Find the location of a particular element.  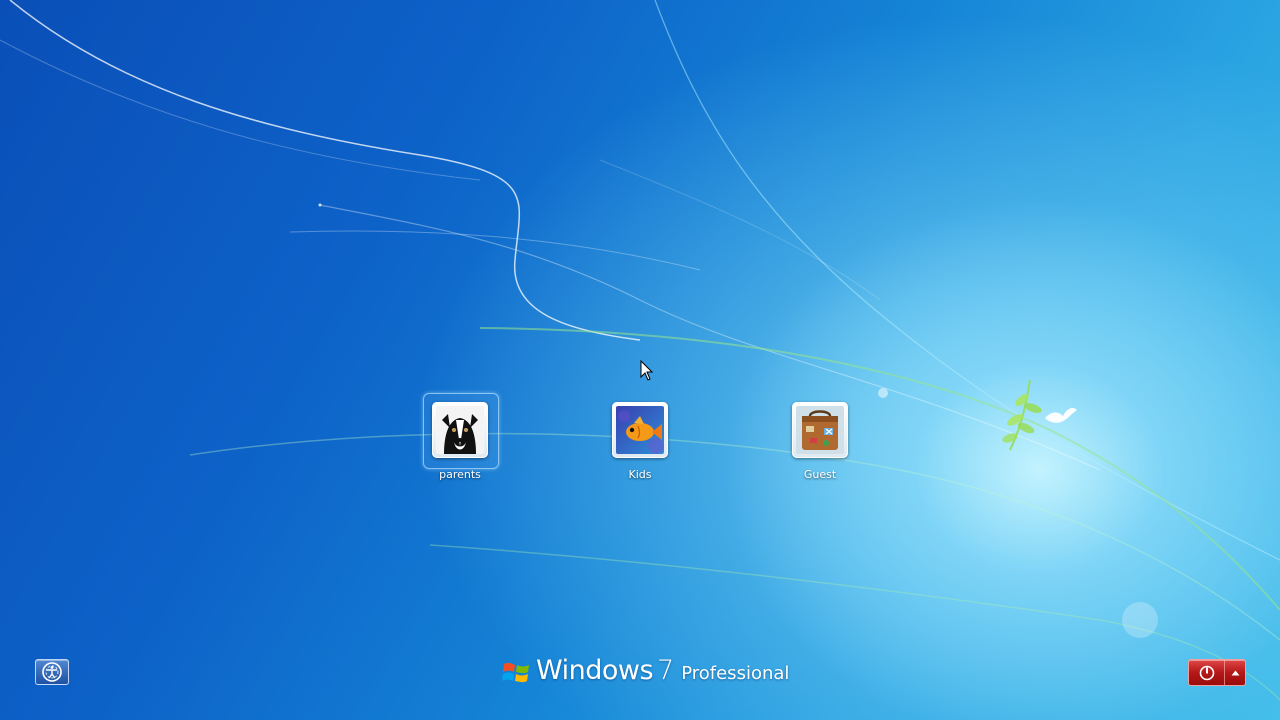

user-tile-guest: Guest is located at coordinates (820, 438).